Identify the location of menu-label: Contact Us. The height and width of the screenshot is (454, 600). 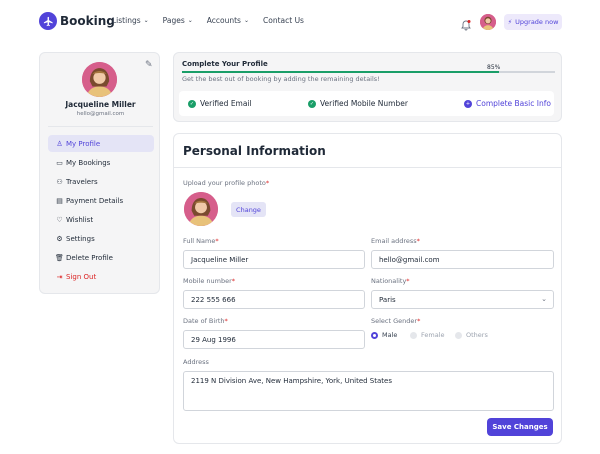
(283, 20).